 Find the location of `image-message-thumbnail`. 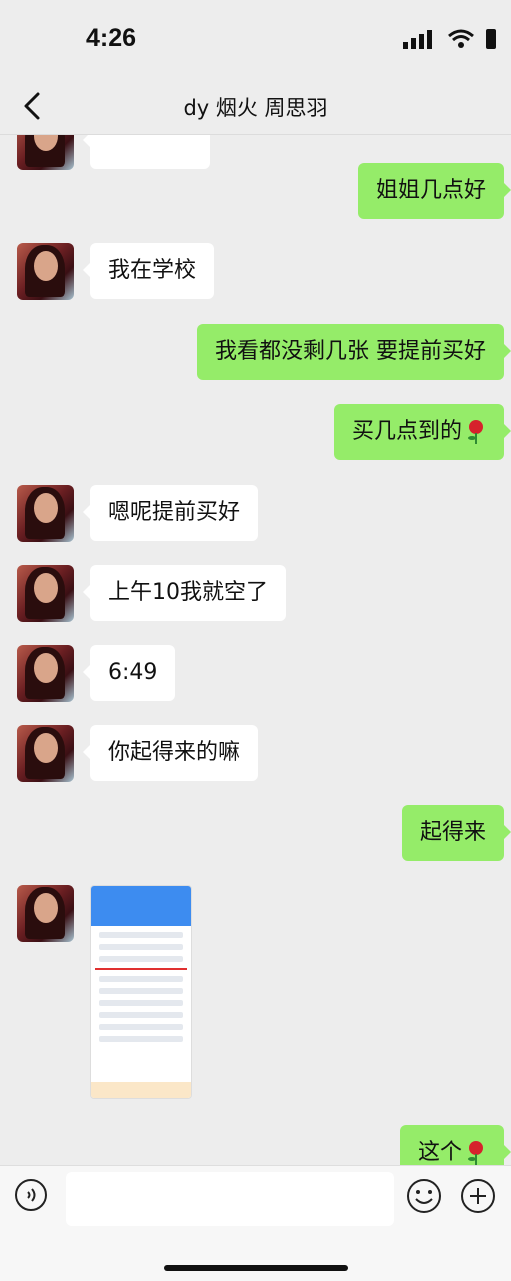

image-message-thumbnail is located at coordinates (141, 992).